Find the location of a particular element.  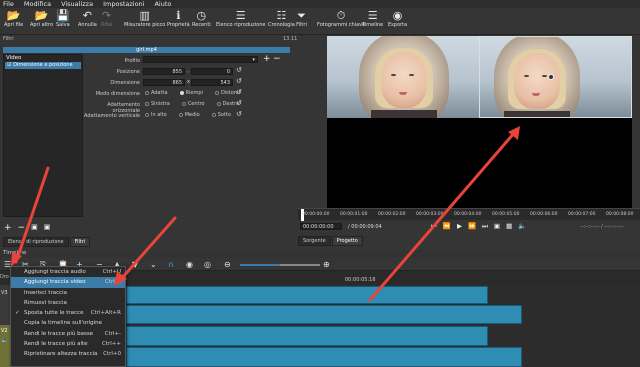

arrow-to-preview is located at coordinates (442, 216).